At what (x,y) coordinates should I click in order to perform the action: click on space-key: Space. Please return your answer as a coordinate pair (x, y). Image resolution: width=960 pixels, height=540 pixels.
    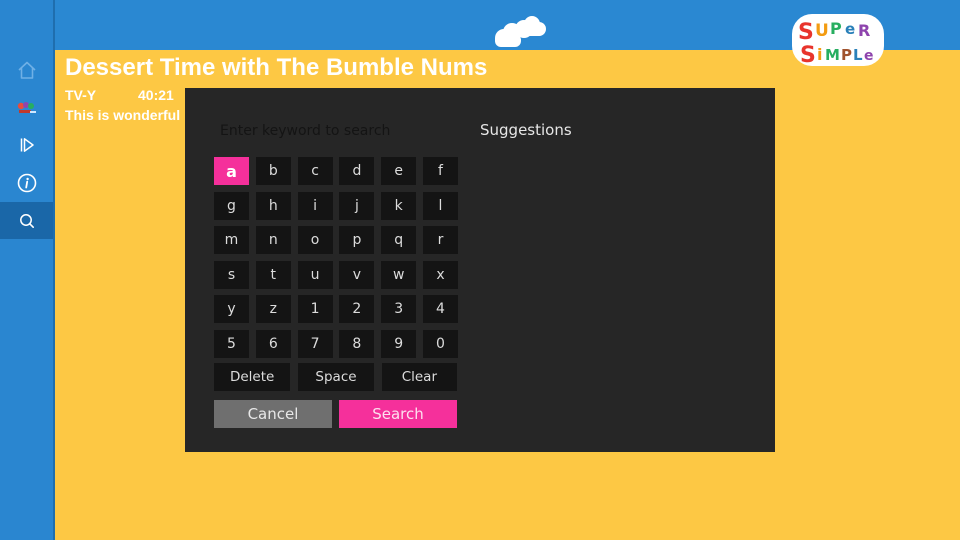
    Looking at the image, I should click on (336, 377).